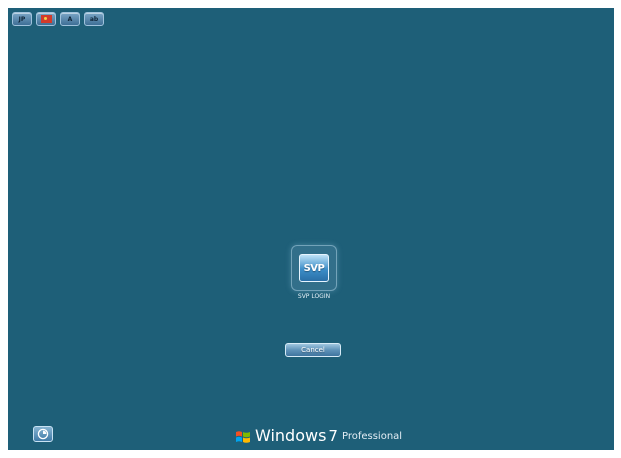 This screenshot has width=621, height=458. Describe the element at coordinates (243, 437) in the screenshot. I see `windows-logo-icon` at that location.